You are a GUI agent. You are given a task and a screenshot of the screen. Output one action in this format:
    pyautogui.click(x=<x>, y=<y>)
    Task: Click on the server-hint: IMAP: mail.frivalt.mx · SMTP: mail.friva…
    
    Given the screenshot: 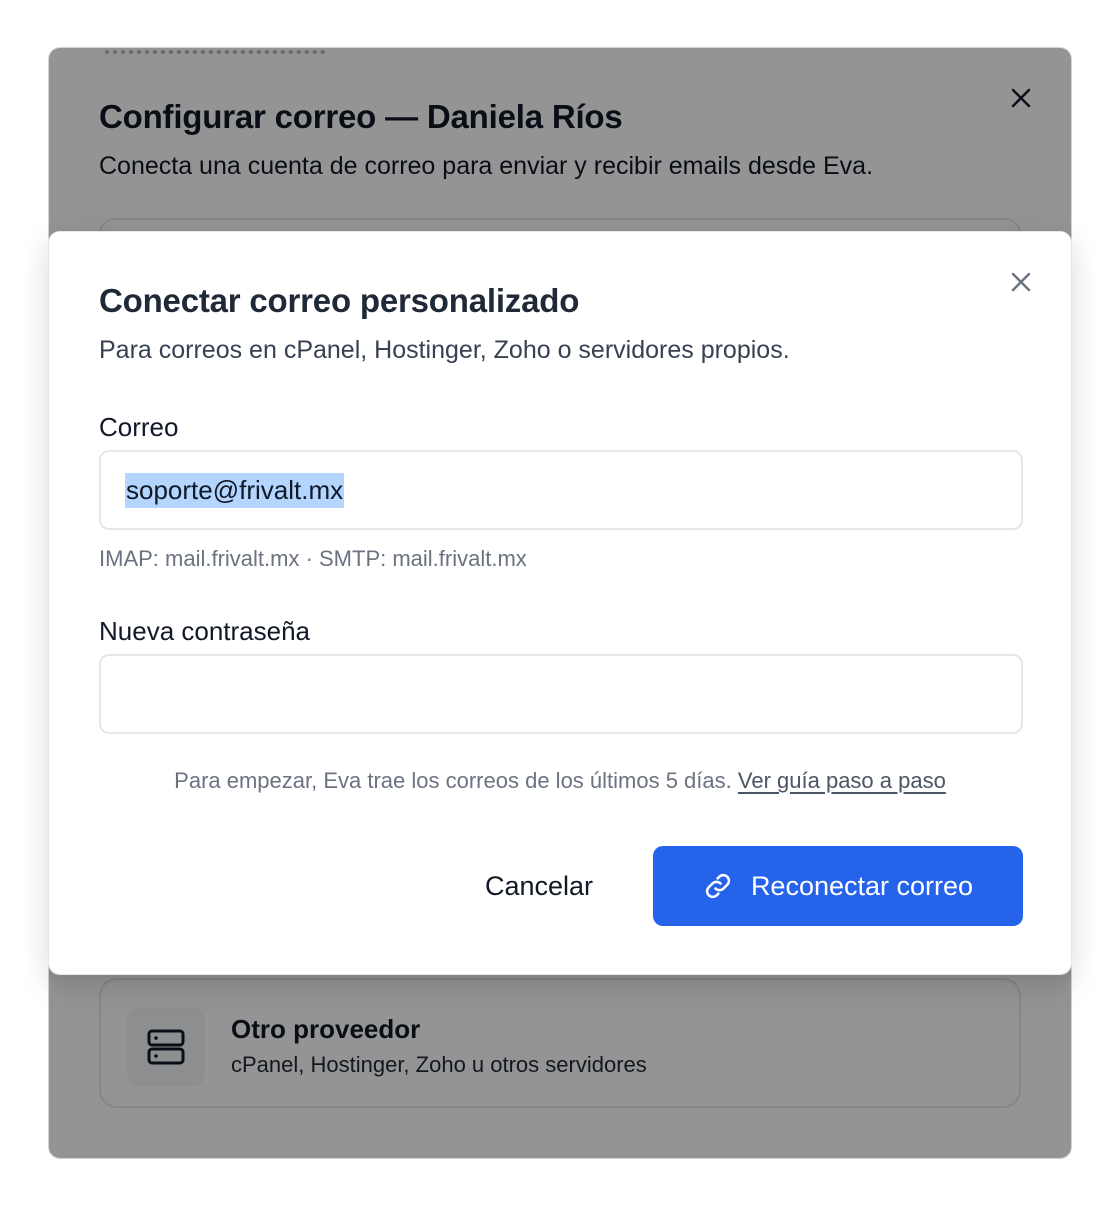 What is the action you would take?
    pyautogui.click(x=313, y=558)
    